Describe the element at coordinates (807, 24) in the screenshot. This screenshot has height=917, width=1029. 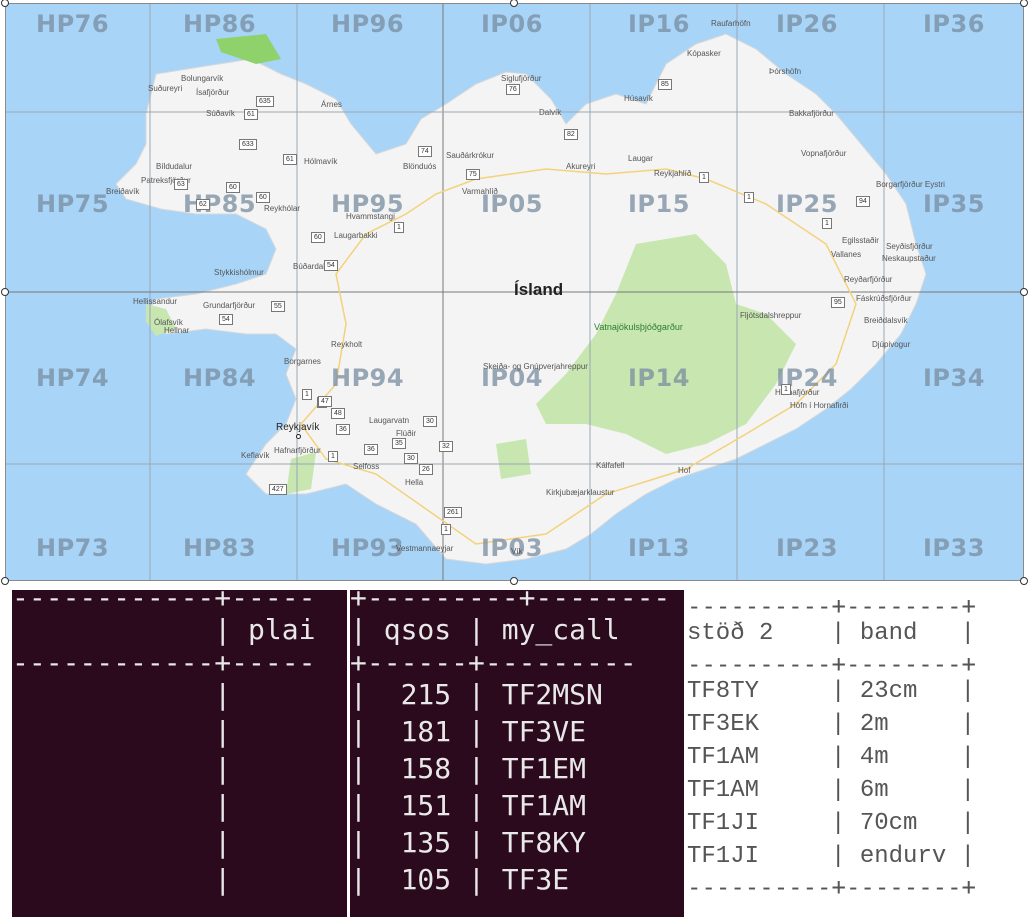
I see `grid-label-ip26: IP26` at that location.